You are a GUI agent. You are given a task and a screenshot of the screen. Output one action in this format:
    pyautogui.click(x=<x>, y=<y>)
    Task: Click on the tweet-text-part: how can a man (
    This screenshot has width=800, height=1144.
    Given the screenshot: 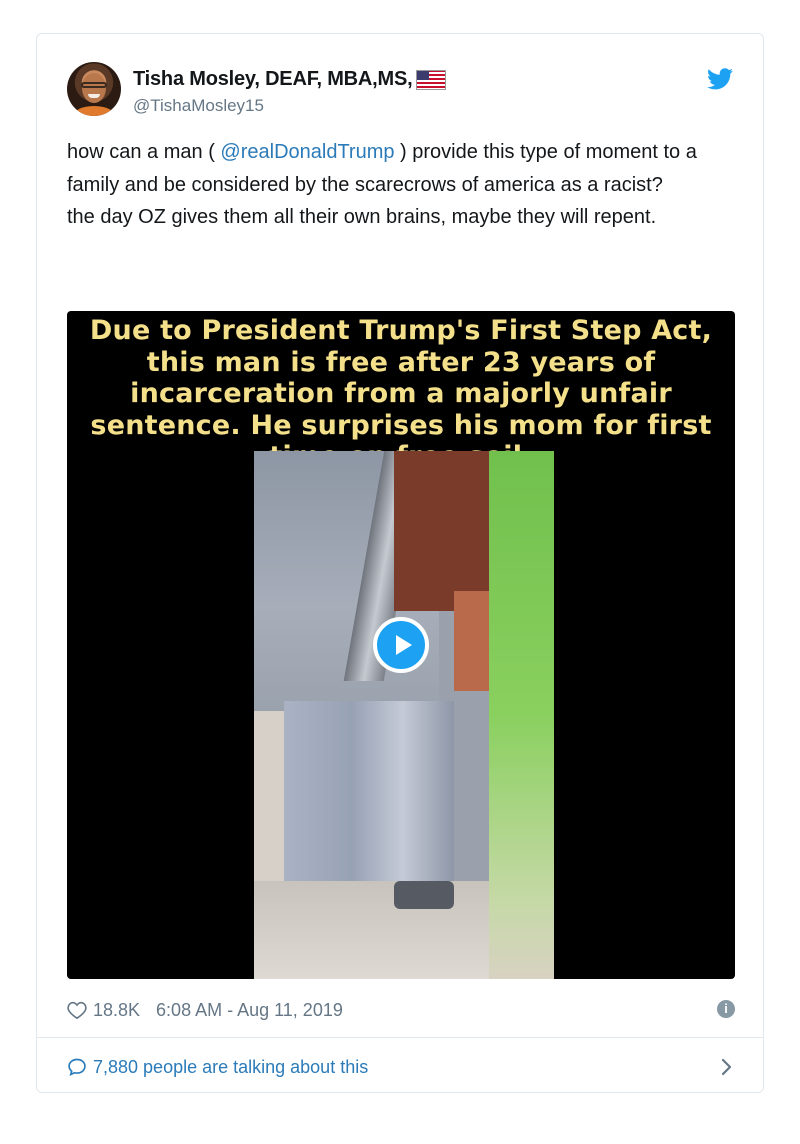 What is the action you would take?
    pyautogui.click(x=144, y=152)
    